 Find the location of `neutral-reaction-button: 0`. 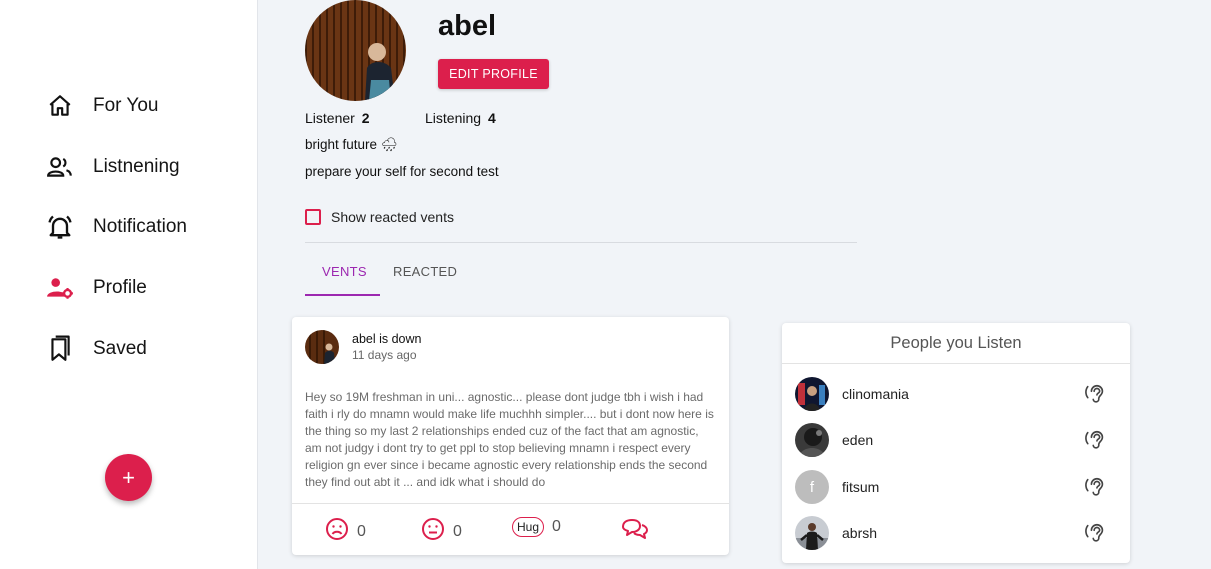

neutral-reaction-button: 0 is located at coordinates (441, 531).